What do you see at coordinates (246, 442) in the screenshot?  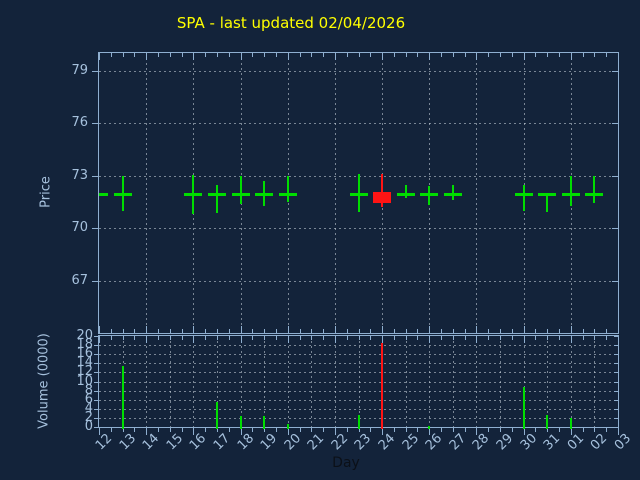 I see `x-tick-label: 18` at bounding box center [246, 442].